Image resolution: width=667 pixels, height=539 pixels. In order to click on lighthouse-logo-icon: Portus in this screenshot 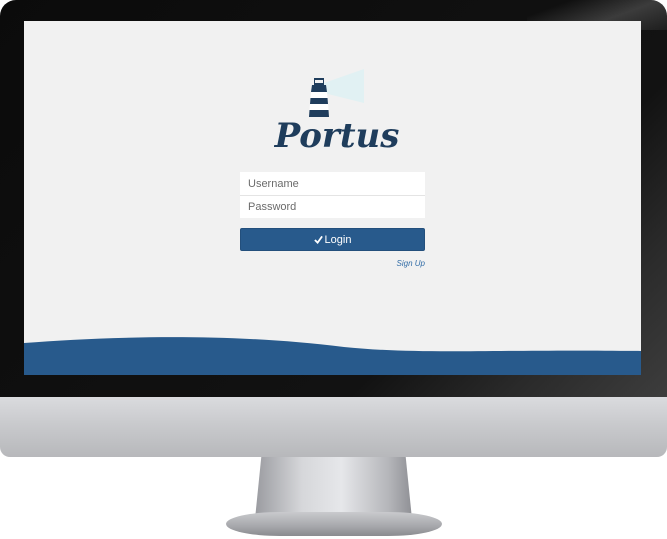, I will do `click(336, 112)`.